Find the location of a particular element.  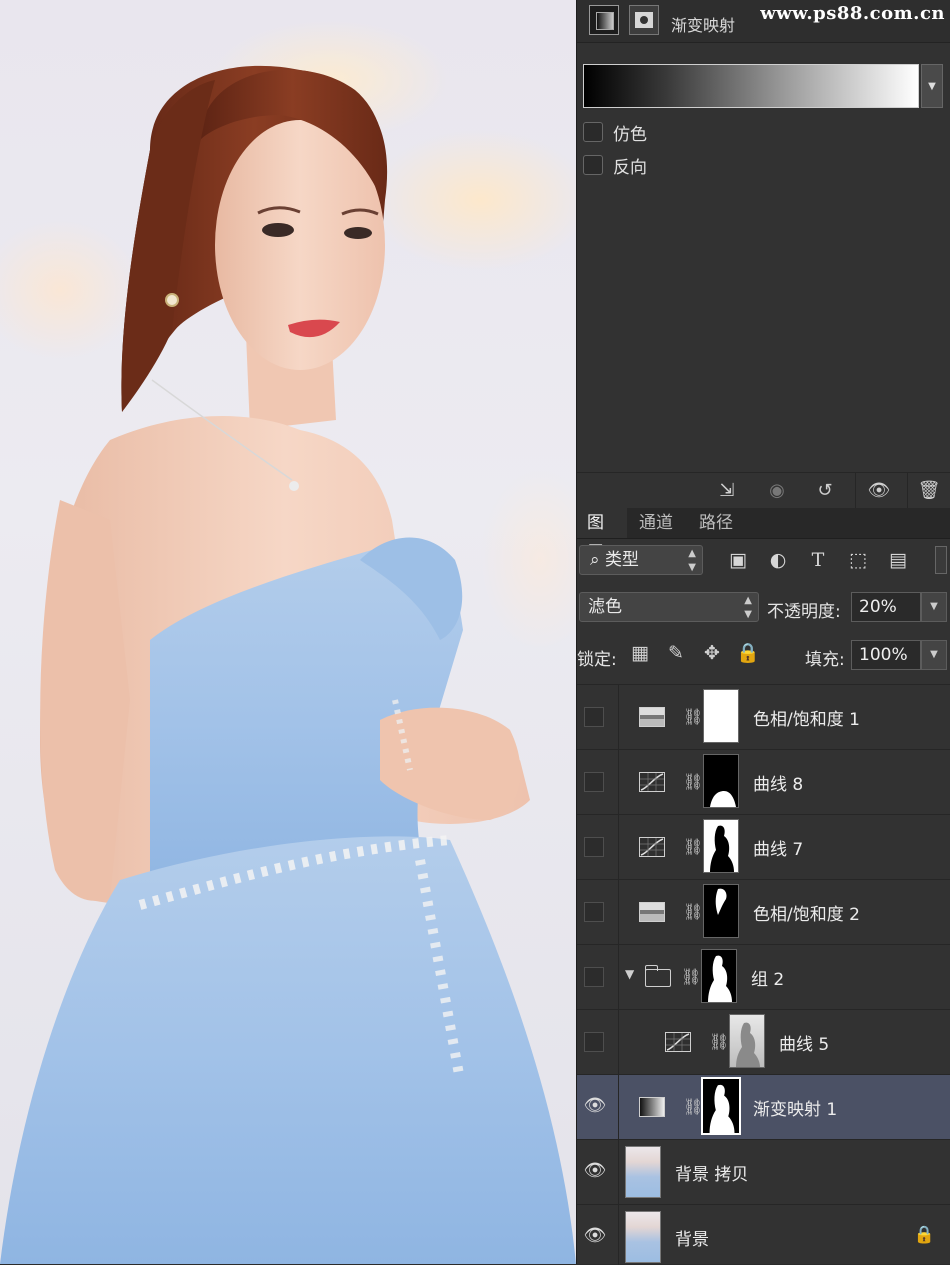

layer-name: 色相/饱和度 2 is located at coordinates (806, 912).